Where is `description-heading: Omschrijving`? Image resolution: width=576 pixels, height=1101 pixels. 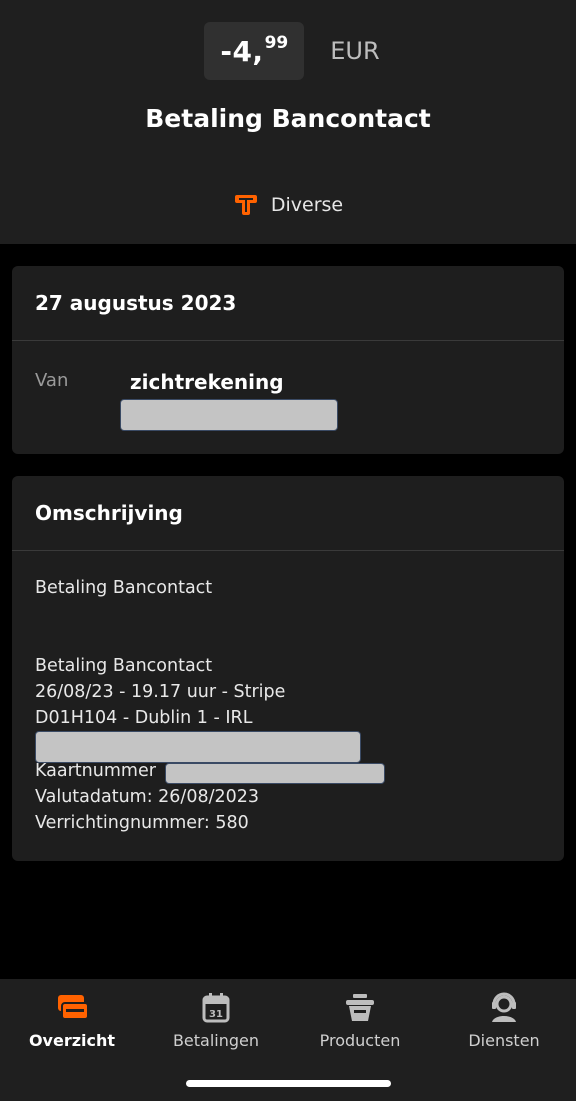
description-heading: Omschrijving is located at coordinates (288, 513).